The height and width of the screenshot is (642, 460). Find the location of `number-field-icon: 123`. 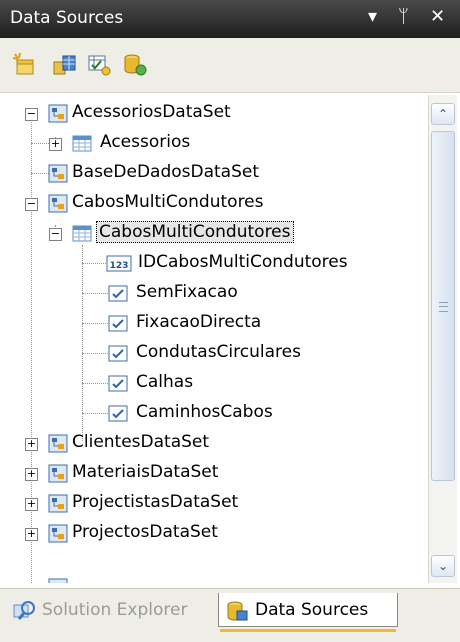

number-field-icon: 123 is located at coordinates (119, 263).